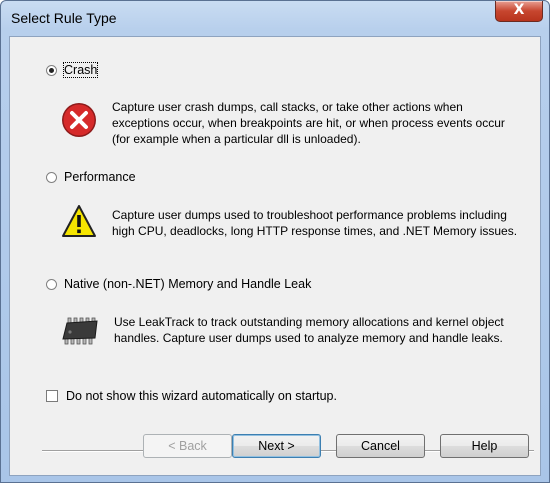  I want to click on cancel-button: Cancel, so click(380, 446).